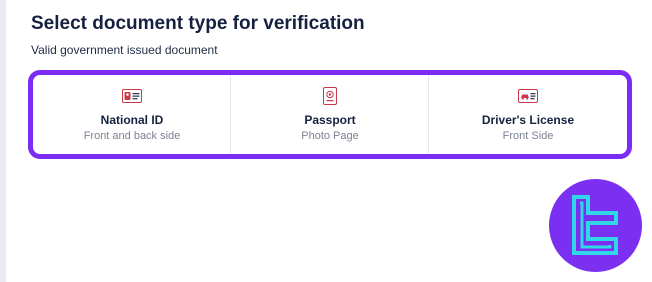  Describe the element at coordinates (132, 96) in the screenshot. I see `id-card-icon` at that location.